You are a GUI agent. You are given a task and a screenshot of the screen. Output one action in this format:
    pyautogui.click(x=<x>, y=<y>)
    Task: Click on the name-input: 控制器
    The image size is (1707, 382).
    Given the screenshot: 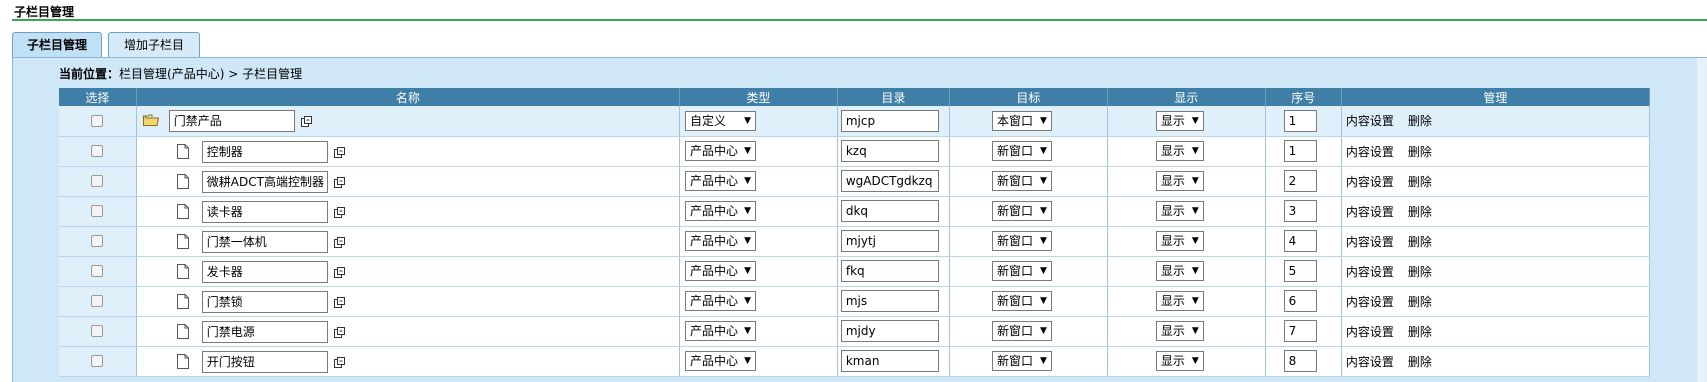 What is the action you would take?
    pyautogui.click(x=264, y=151)
    